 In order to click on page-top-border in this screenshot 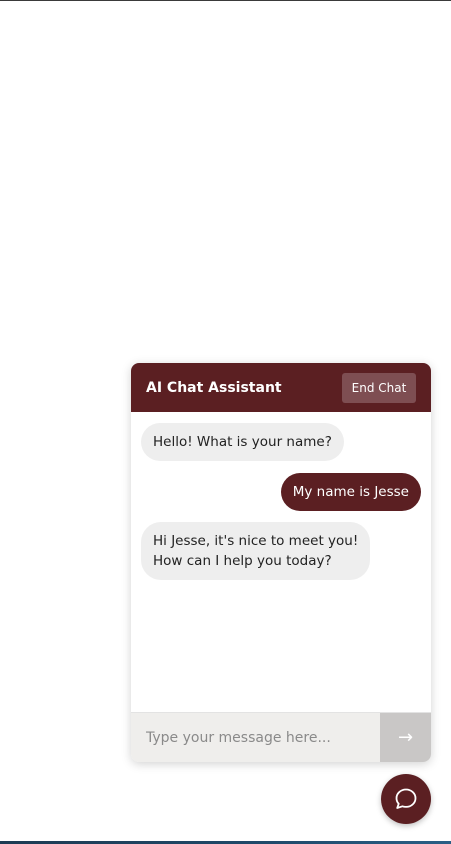, I will do `click(225, 0)`.